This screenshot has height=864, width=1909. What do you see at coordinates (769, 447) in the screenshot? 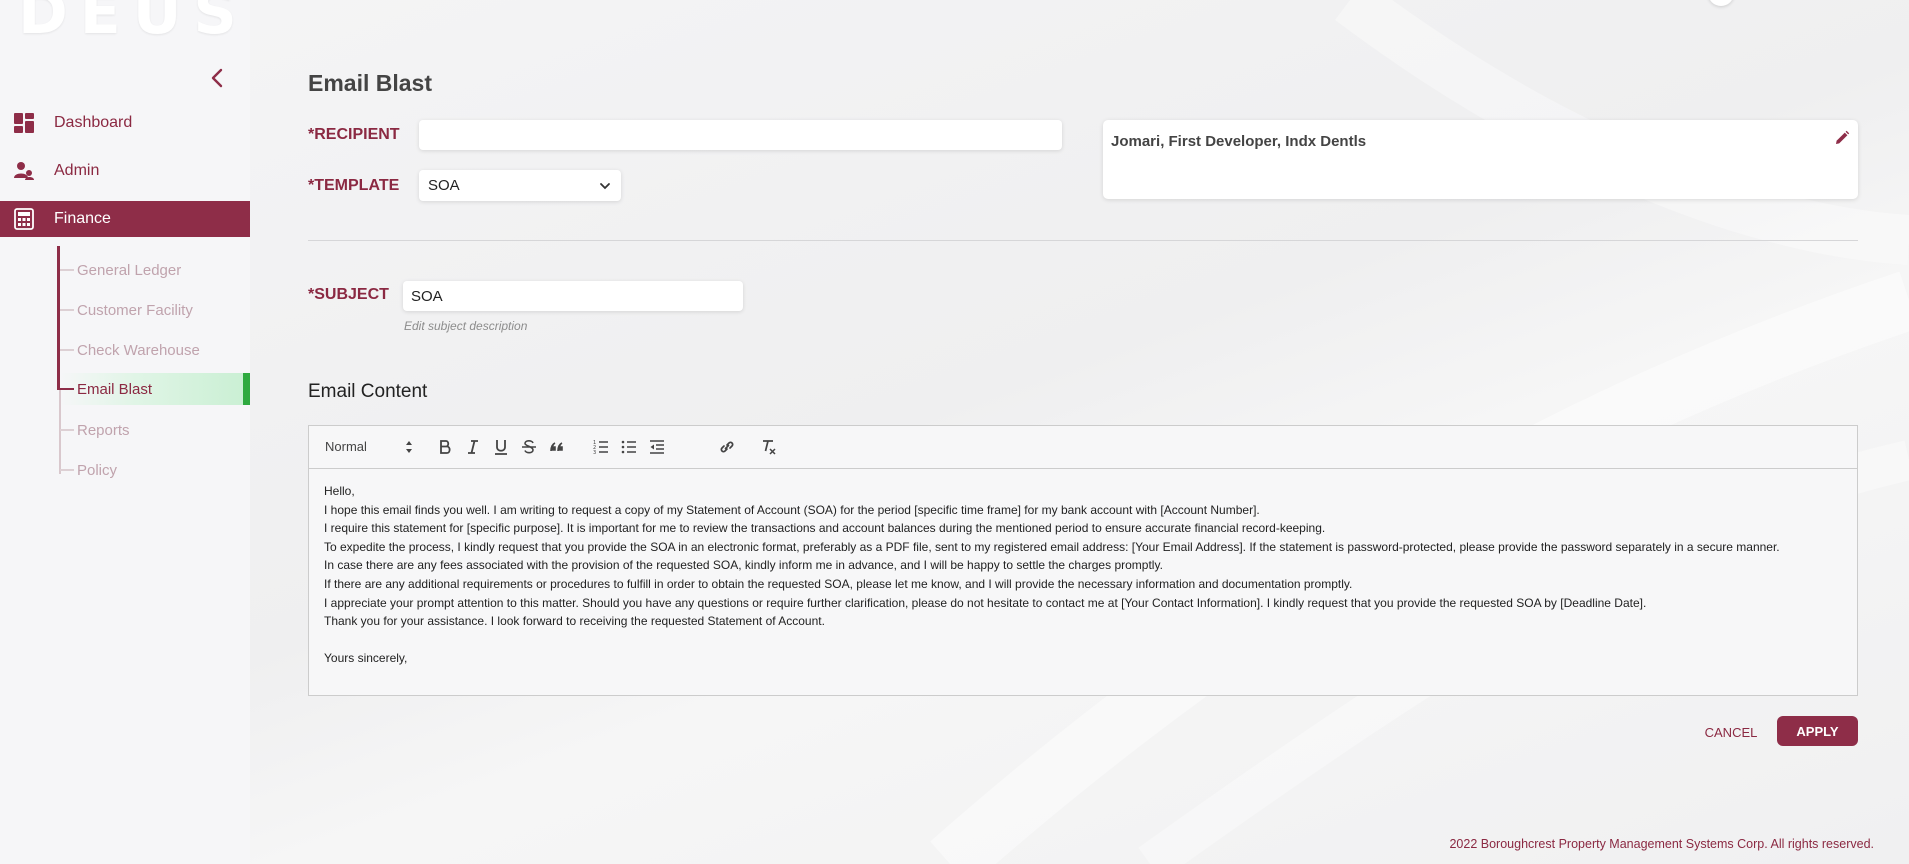
I see `clear-format-icon` at bounding box center [769, 447].